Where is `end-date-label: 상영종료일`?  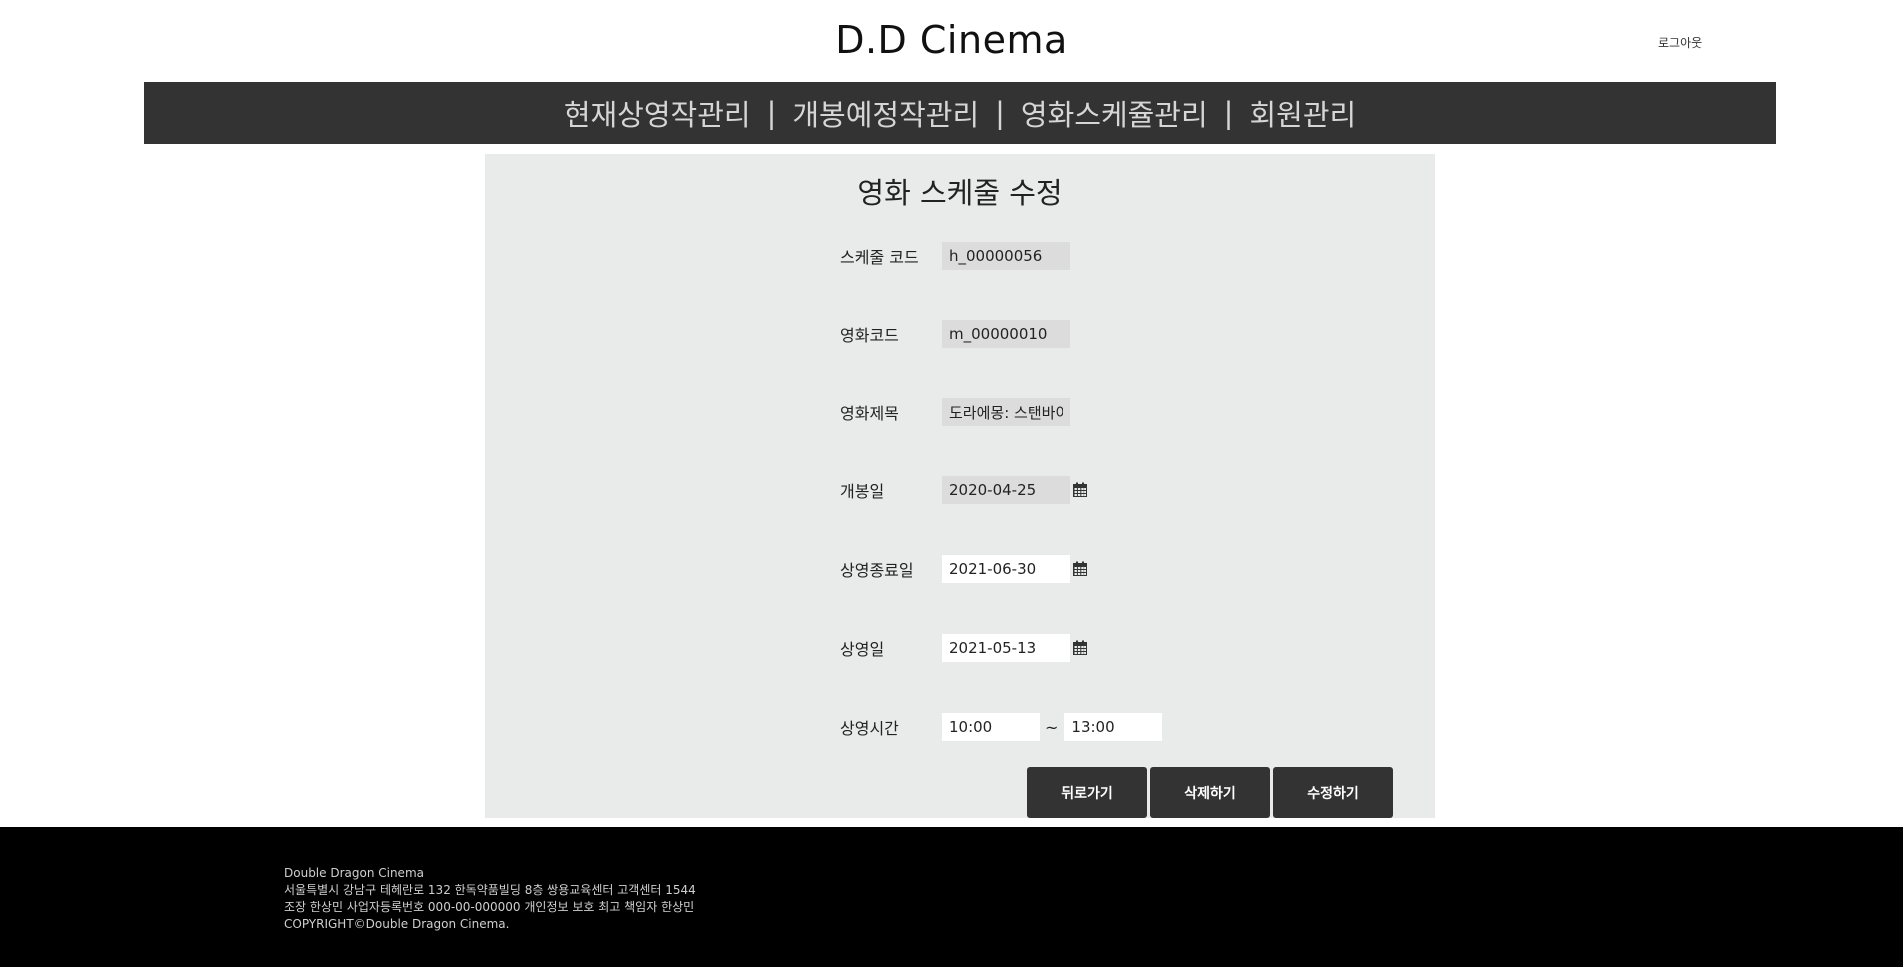 end-date-label: 상영종료일 is located at coordinates (877, 570).